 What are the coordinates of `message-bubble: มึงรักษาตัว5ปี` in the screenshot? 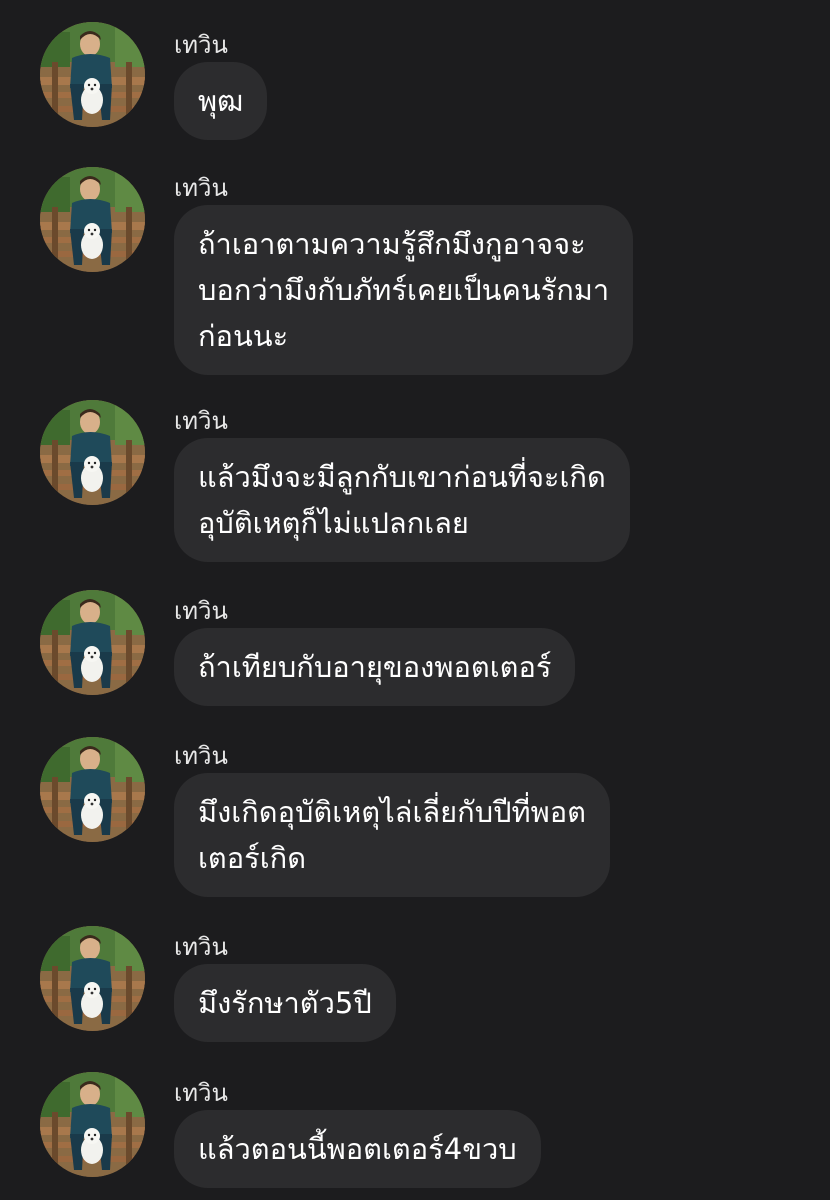 It's located at (285, 1003).